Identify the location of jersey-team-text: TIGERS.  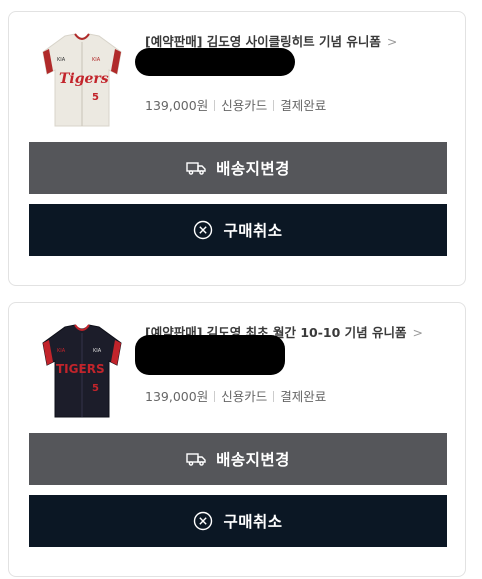
(80, 369).